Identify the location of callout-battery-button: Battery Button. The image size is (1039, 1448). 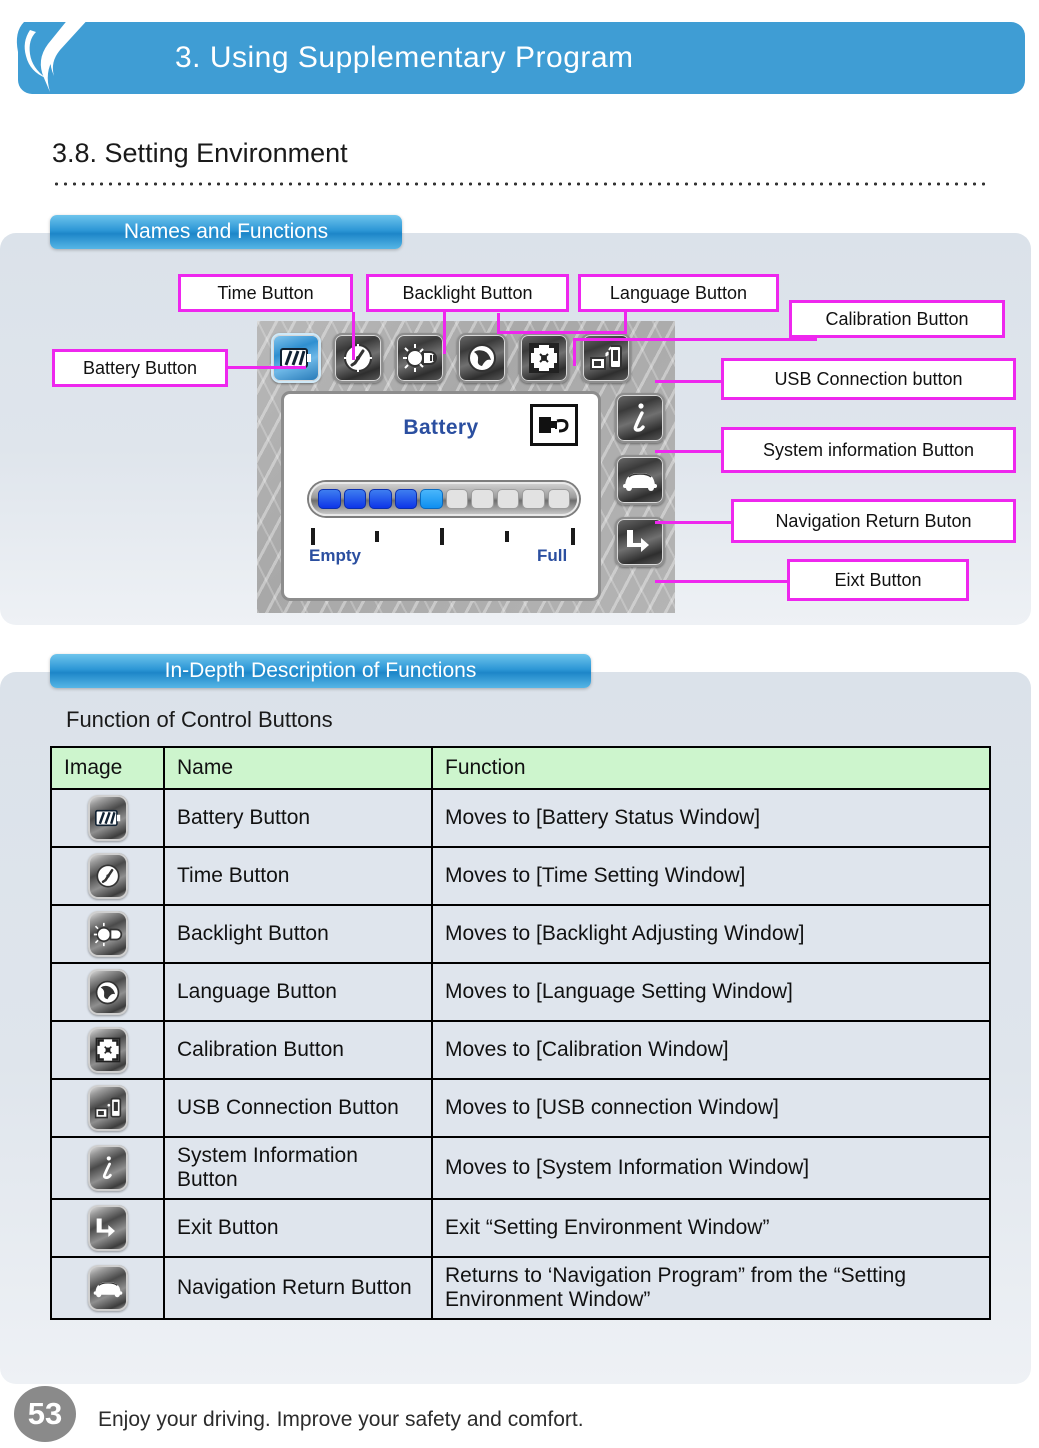
(140, 368).